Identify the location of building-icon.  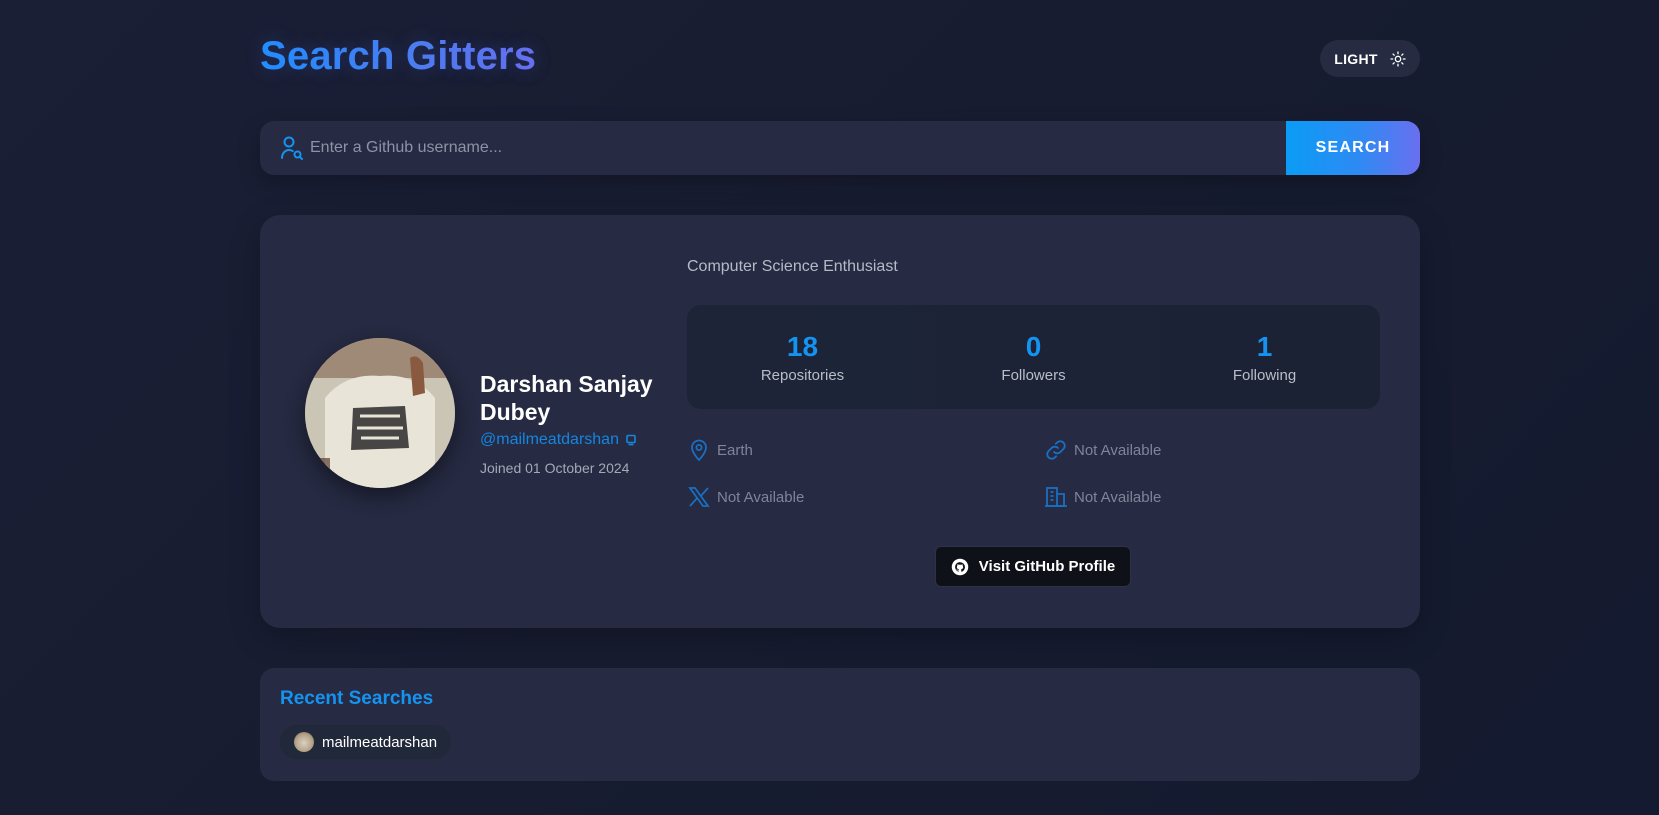
(1056, 497).